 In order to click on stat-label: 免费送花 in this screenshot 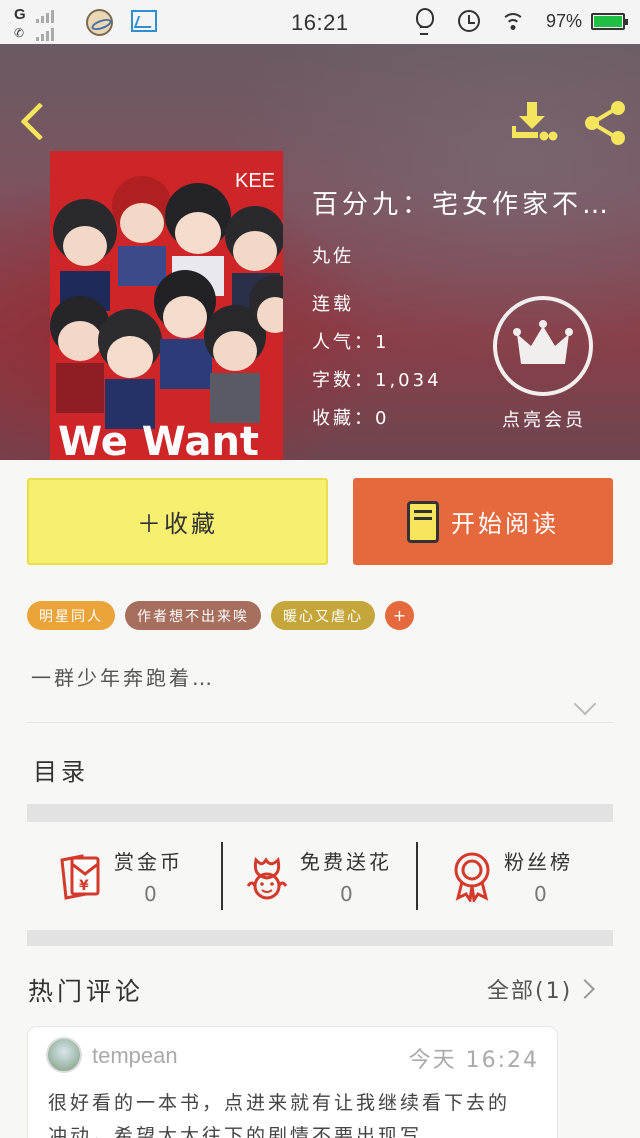, I will do `click(346, 862)`.